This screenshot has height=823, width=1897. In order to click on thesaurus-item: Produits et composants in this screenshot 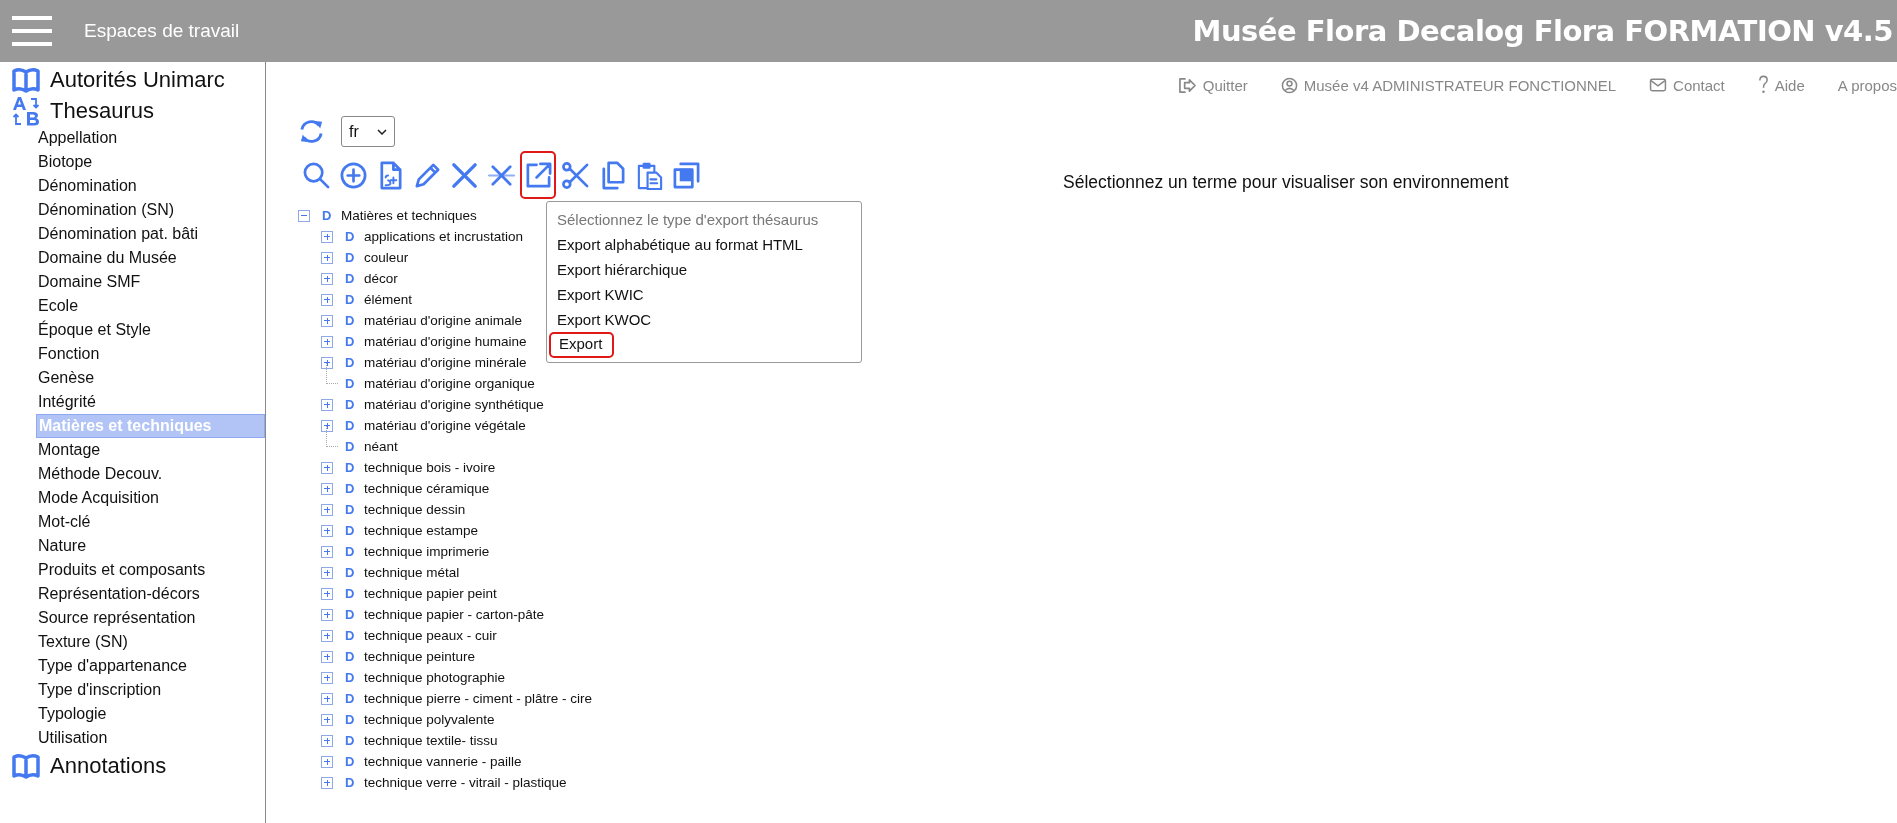, I will do `click(150, 570)`.